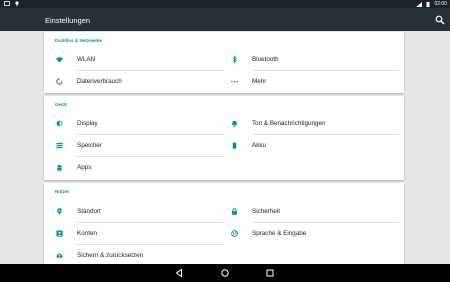  I want to click on clock: 02:00, so click(440, 4).